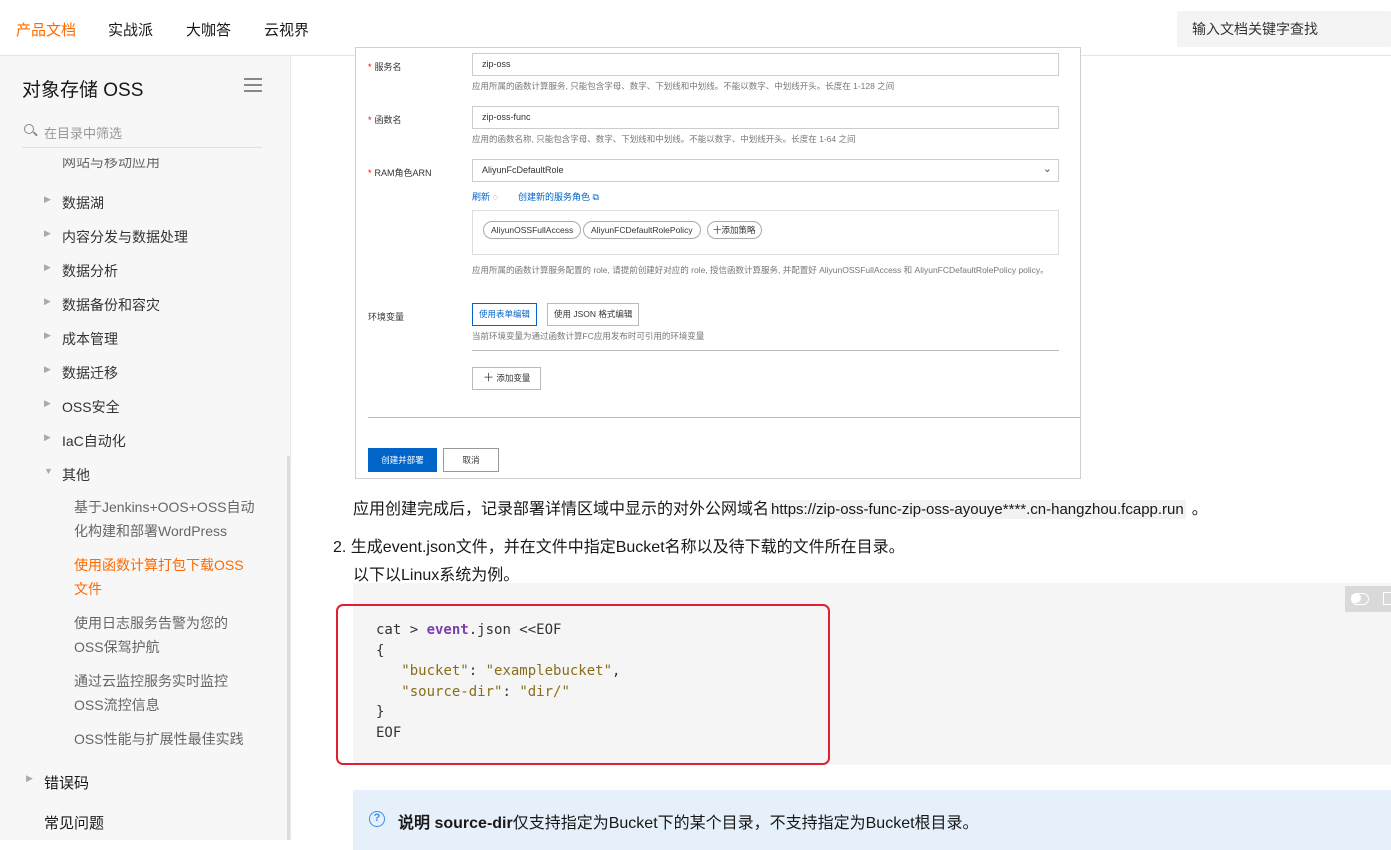 The image size is (1391, 850). What do you see at coordinates (400, 173) in the screenshot?
I see `ram-label: * RAM角色ARN` at bounding box center [400, 173].